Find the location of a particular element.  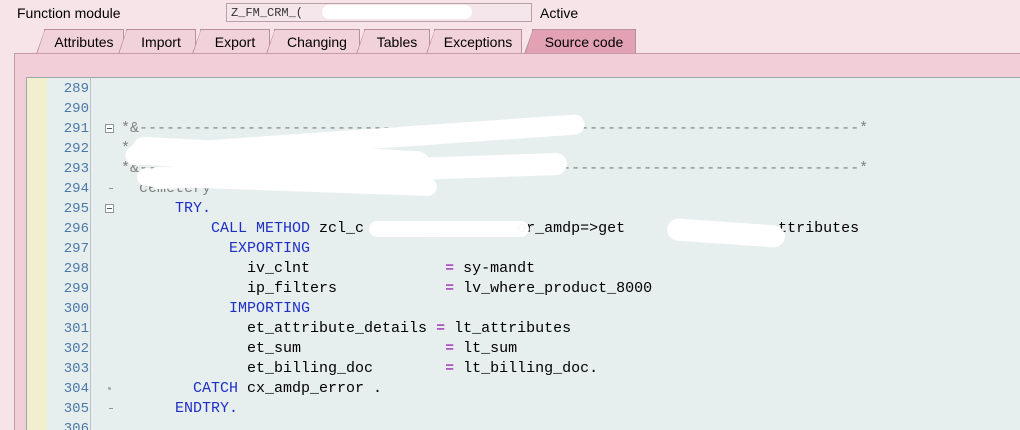

code-line: 300 IMPORTING is located at coordinates (523, 309).